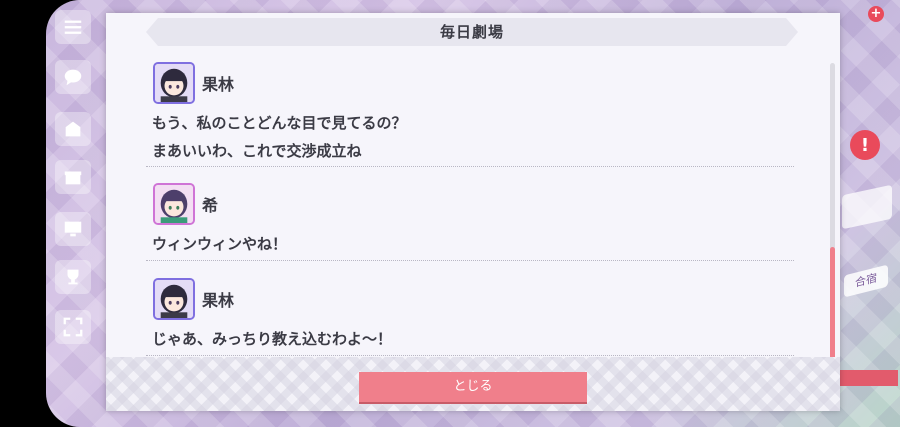 This screenshot has height=427, width=900. I want to click on trophy-icon, so click(73, 277).